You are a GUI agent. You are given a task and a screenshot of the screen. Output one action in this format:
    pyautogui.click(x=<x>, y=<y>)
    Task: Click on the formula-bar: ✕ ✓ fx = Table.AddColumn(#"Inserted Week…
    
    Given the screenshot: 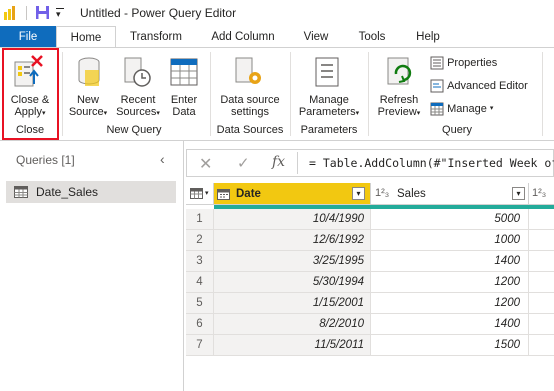 What is the action you would take?
    pyautogui.click(x=370, y=163)
    